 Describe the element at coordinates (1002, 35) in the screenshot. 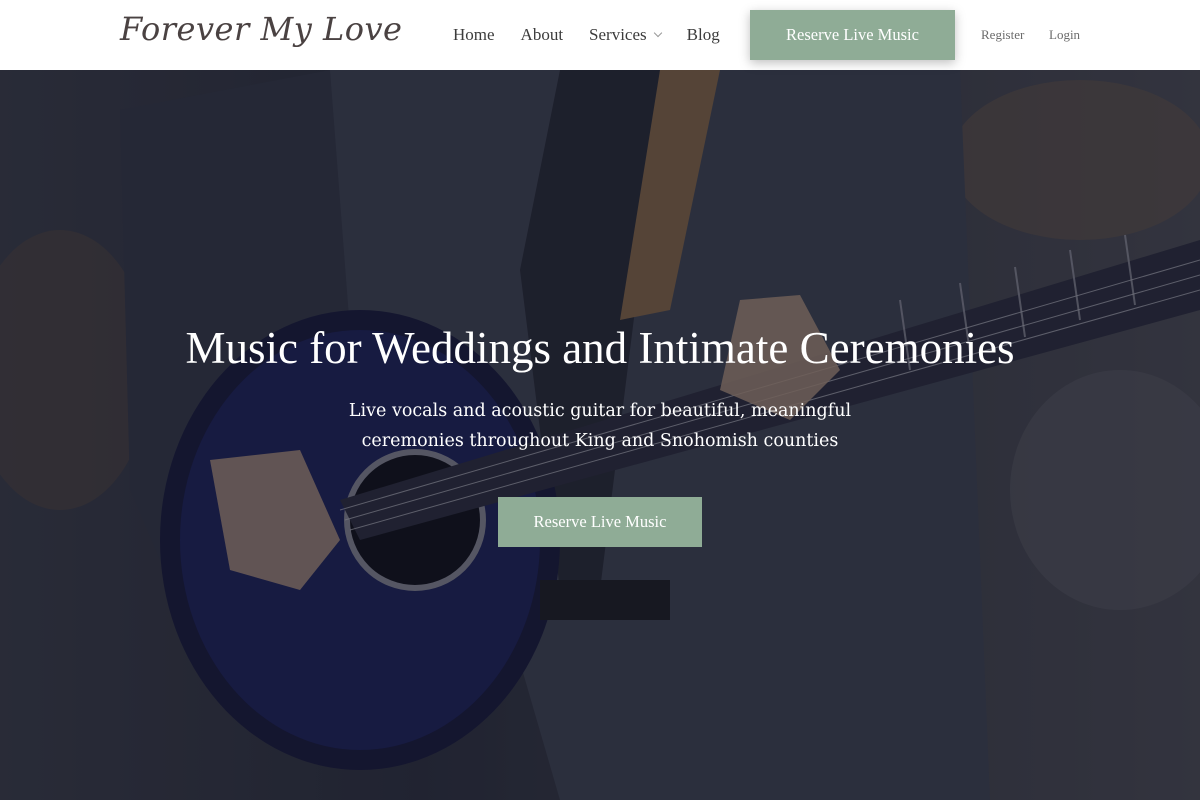

I see `register-link: Register` at that location.